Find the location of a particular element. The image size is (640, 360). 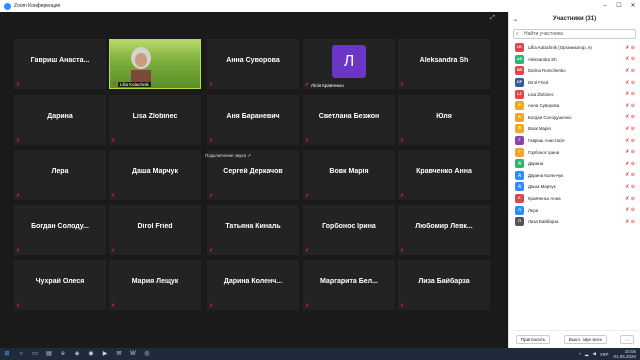

participant-row: Б Богдан Солодушенко ✗ ⊘ is located at coordinates (574, 118).